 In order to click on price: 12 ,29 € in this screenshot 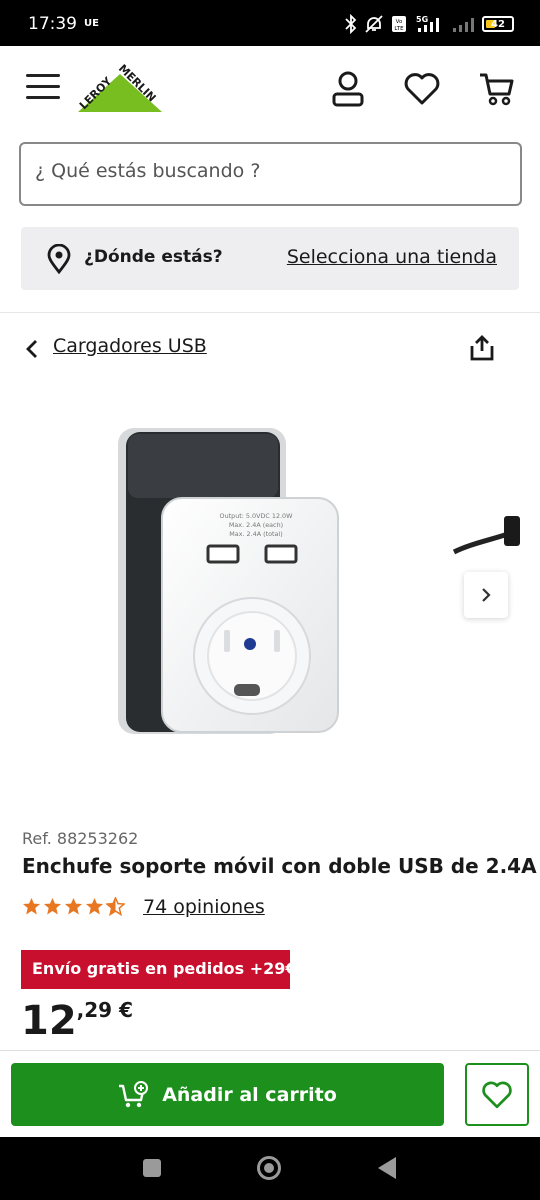, I will do `click(77, 1021)`.